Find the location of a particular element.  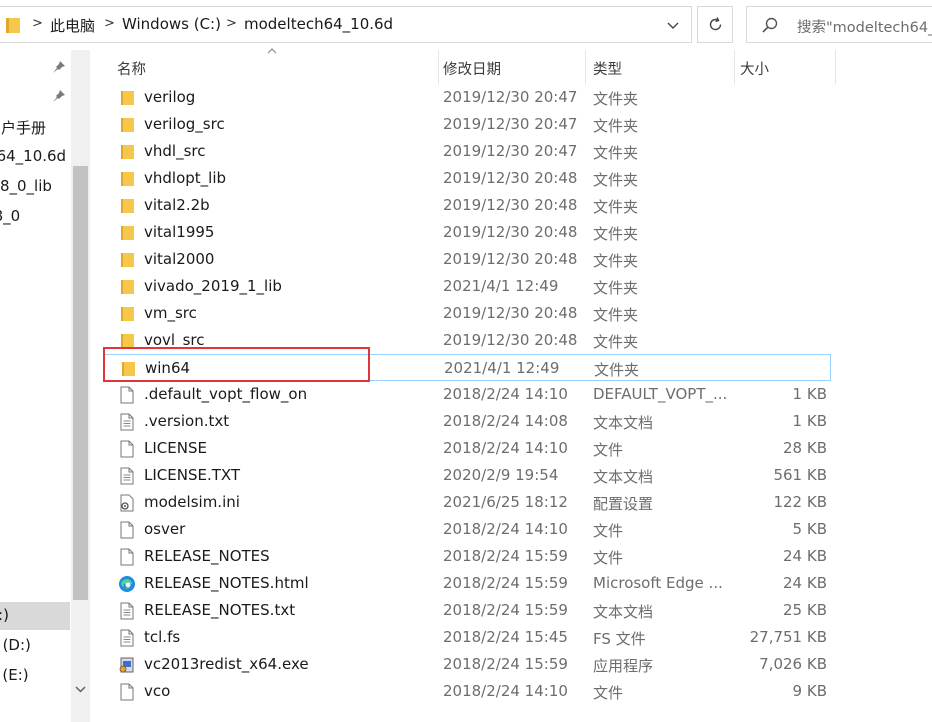

file-row-selected: win64 2021/4/1 12:49 文件夹 is located at coordinates (467, 367).